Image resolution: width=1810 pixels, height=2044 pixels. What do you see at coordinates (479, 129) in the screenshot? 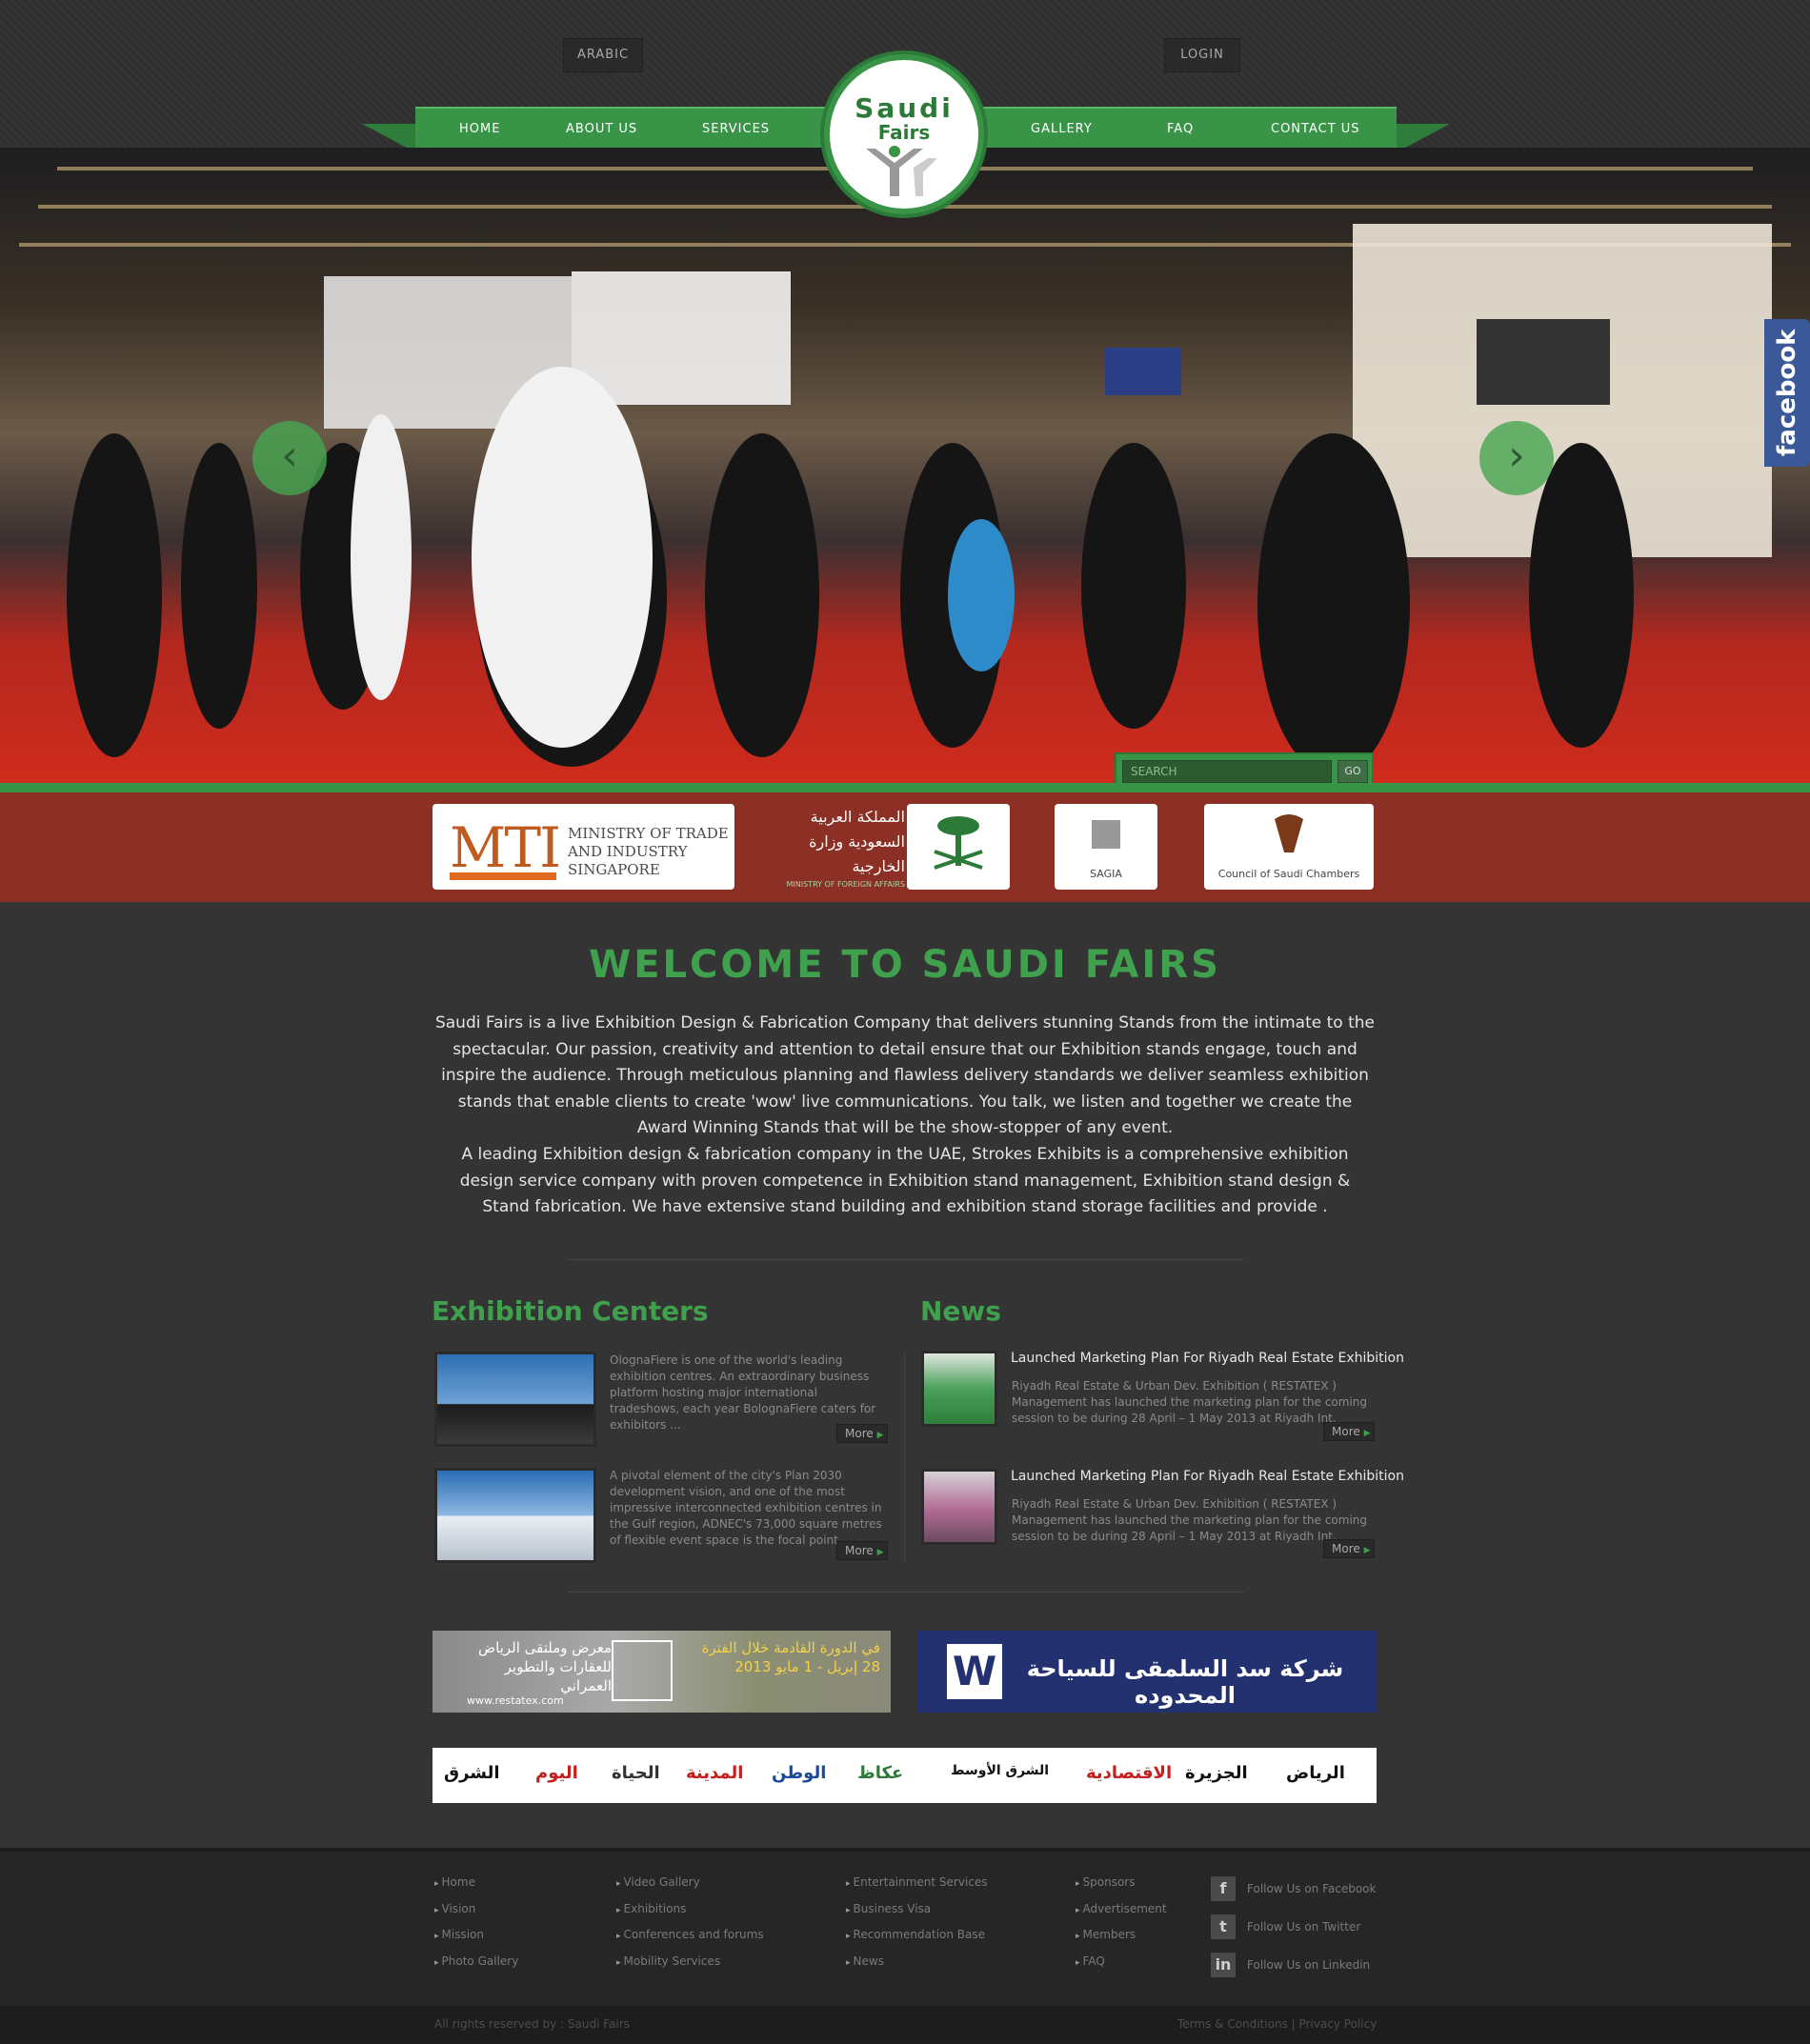
I see `nav-home: HOME` at bounding box center [479, 129].